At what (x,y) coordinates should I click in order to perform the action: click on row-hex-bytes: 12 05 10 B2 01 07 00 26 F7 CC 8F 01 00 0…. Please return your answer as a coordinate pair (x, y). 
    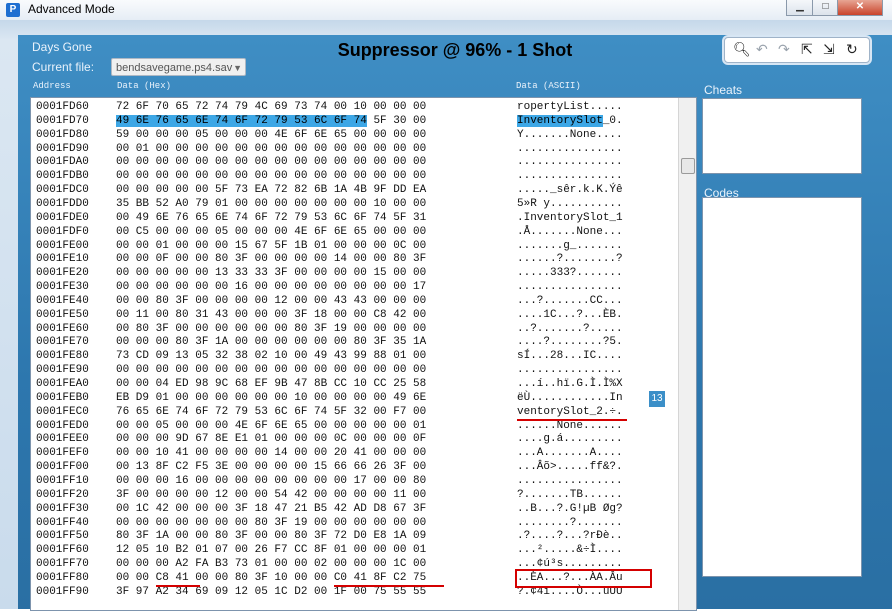
    Looking at the image, I should click on (271, 550).